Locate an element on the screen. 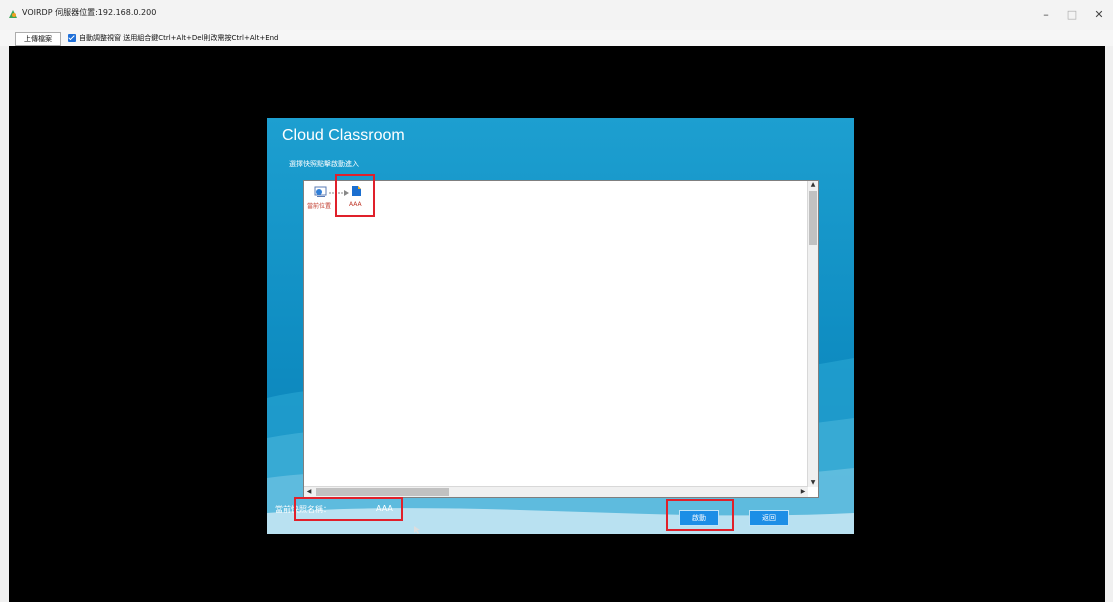  scroll-right-icon: ▶ is located at coordinates (803, 492).